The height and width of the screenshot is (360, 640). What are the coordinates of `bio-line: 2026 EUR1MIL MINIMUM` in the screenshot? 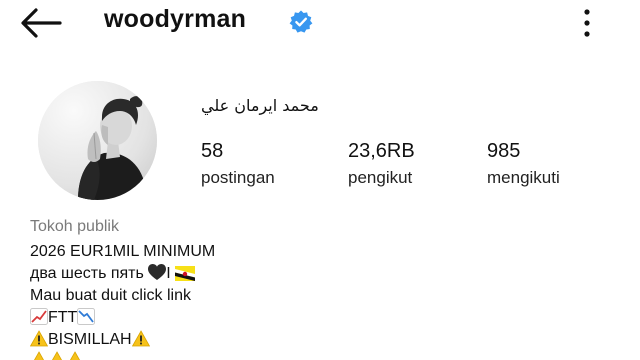 It's located at (122, 251).